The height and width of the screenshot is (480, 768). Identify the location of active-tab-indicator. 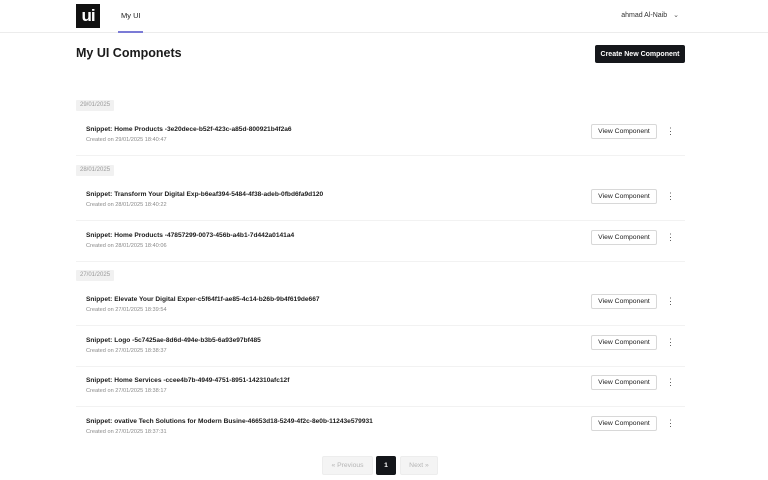
(130, 32).